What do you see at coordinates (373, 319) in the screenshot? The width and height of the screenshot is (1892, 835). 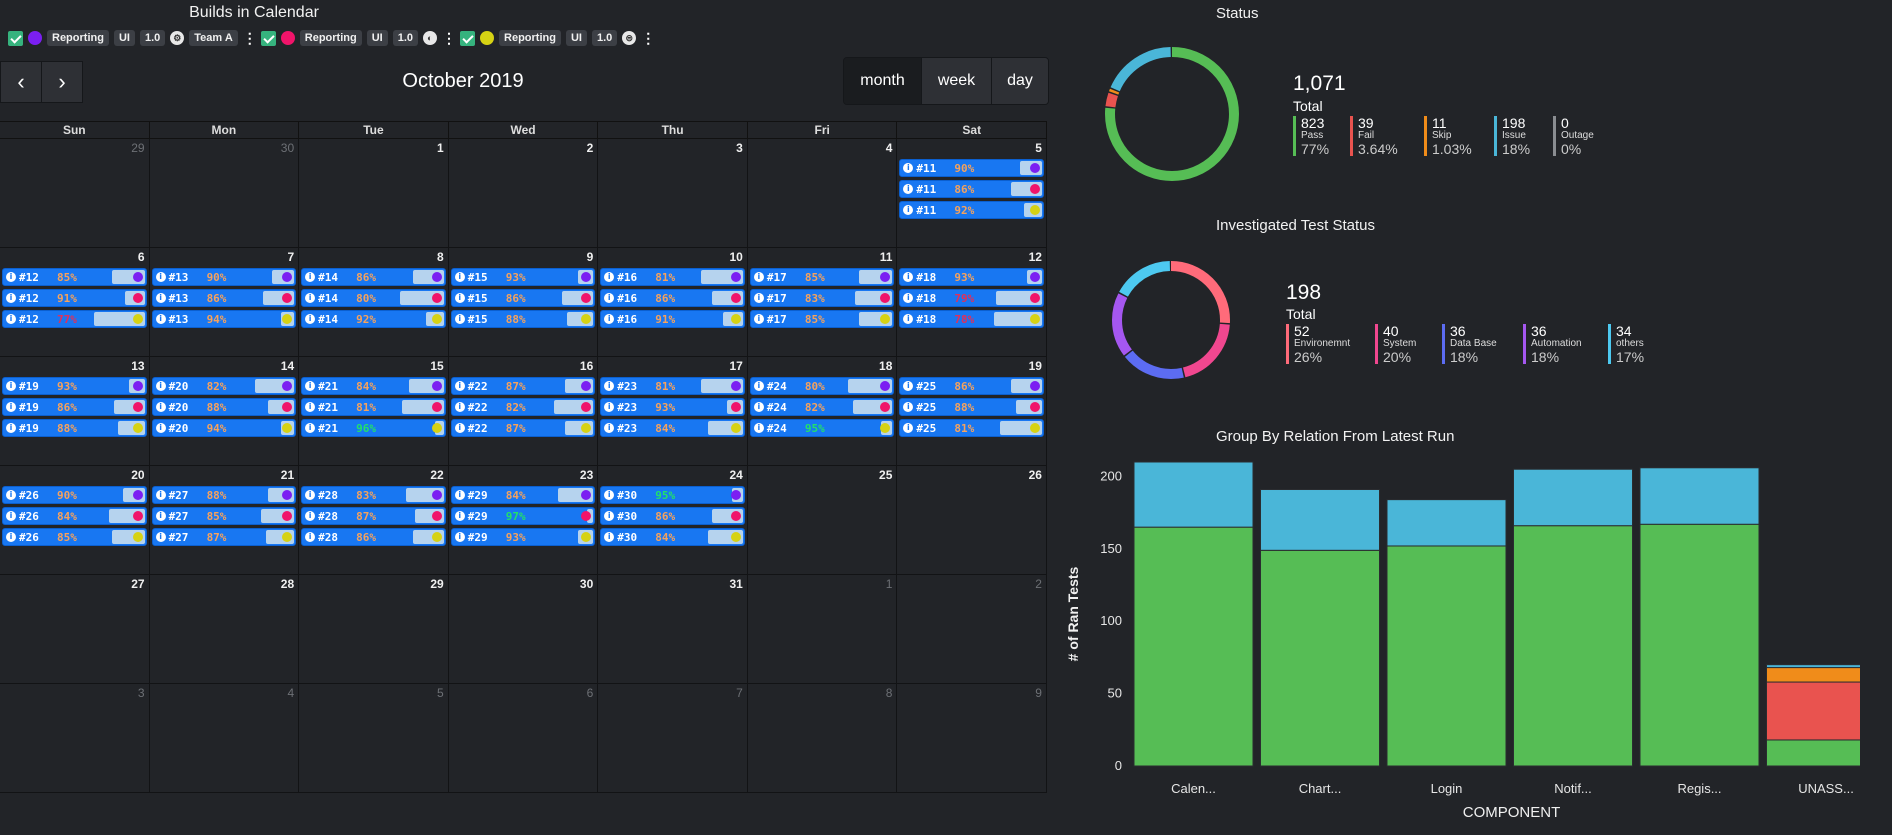 I see `build-event: i #14 92%` at bounding box center [373, 319].